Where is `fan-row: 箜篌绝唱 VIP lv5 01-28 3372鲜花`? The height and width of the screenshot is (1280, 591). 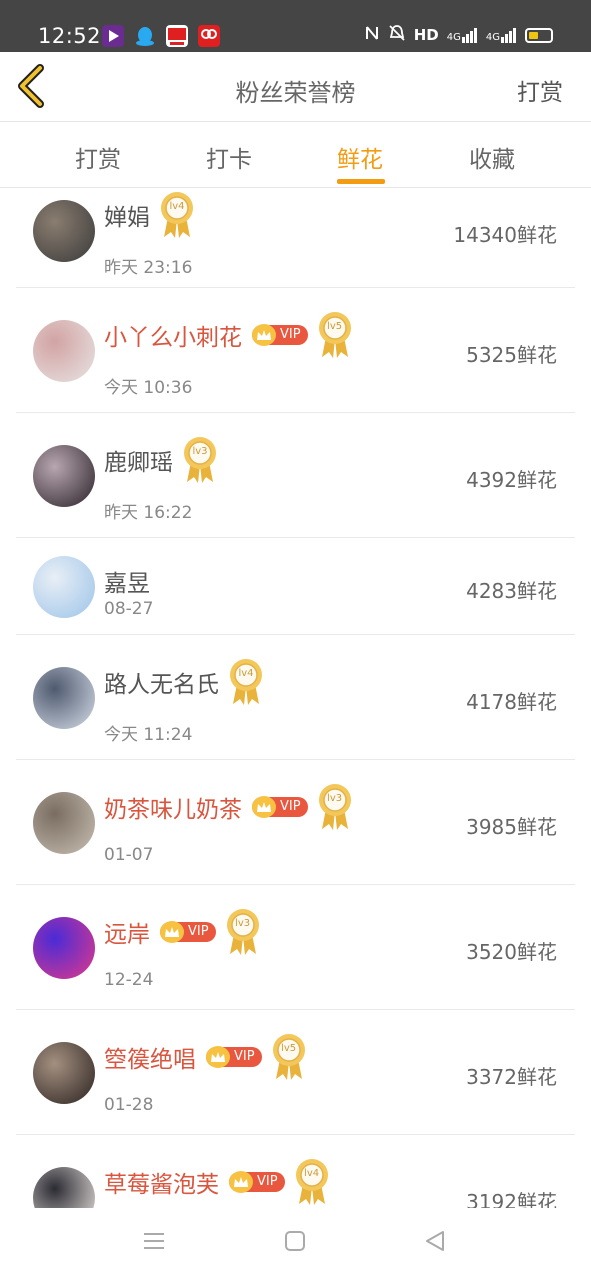 fan-row: 箜篌绝唱 VIP lv5 01-28 3372鲜花 is located at coordinates (295, 1072).